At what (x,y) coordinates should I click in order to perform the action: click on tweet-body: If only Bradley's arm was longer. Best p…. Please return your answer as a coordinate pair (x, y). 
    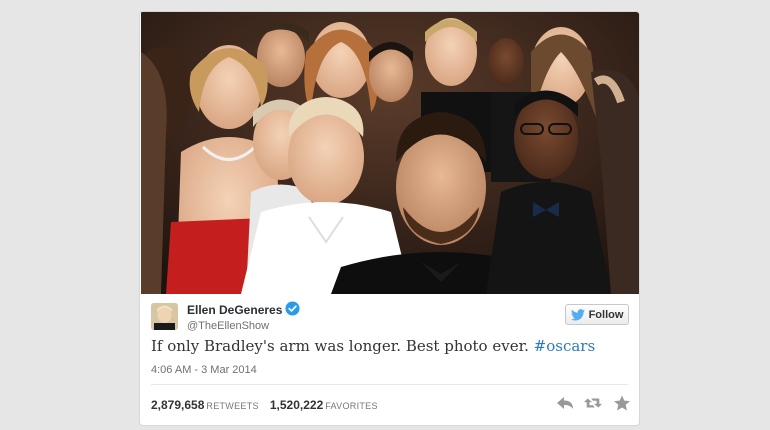
    Looking at the image, I should click on (342, 346).